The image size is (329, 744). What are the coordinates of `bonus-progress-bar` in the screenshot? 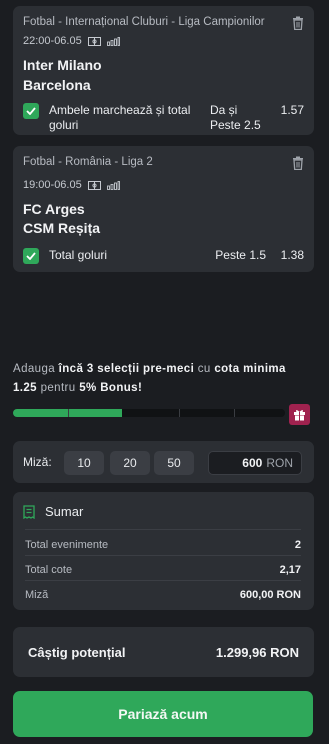 It's located at (149, 413).